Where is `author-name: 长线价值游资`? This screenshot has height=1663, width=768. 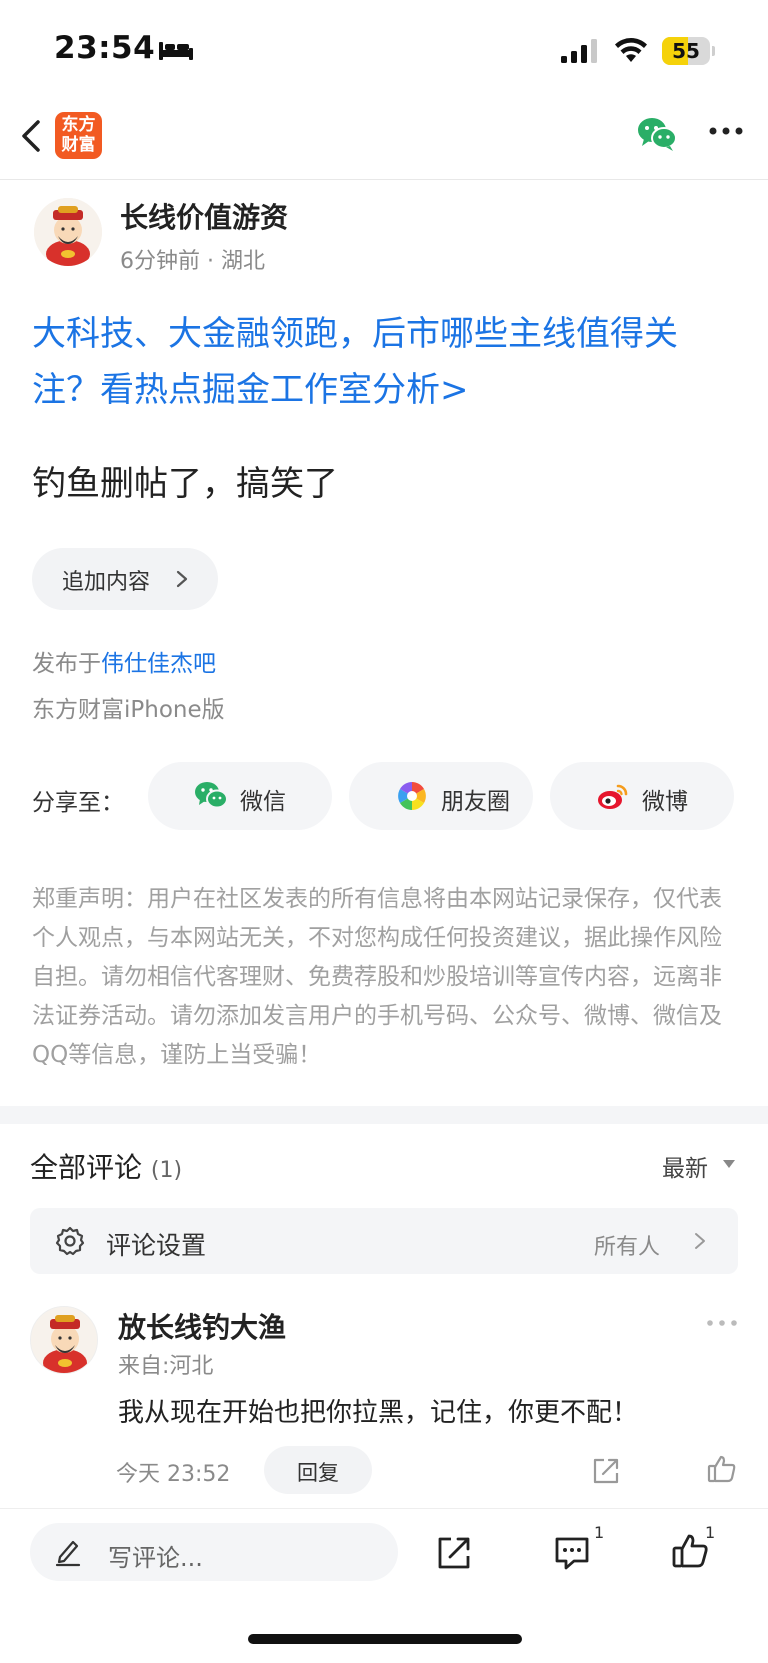
author-name: 长线价值游资 is located at coordinates (204, 216).